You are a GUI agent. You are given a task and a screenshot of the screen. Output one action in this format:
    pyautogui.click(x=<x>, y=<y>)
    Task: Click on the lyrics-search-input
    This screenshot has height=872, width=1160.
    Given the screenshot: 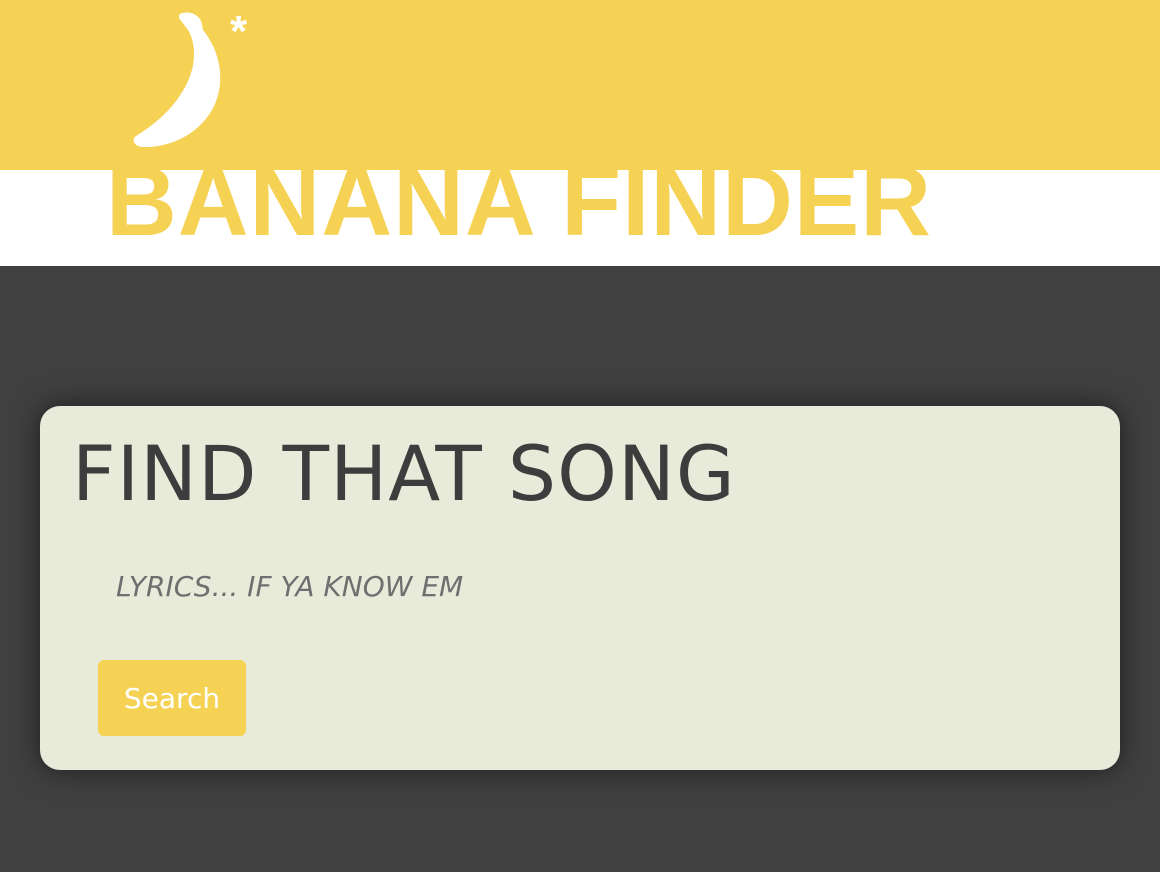 What is the action you would take?
    pyautogui.click(x=466, y=586)
    